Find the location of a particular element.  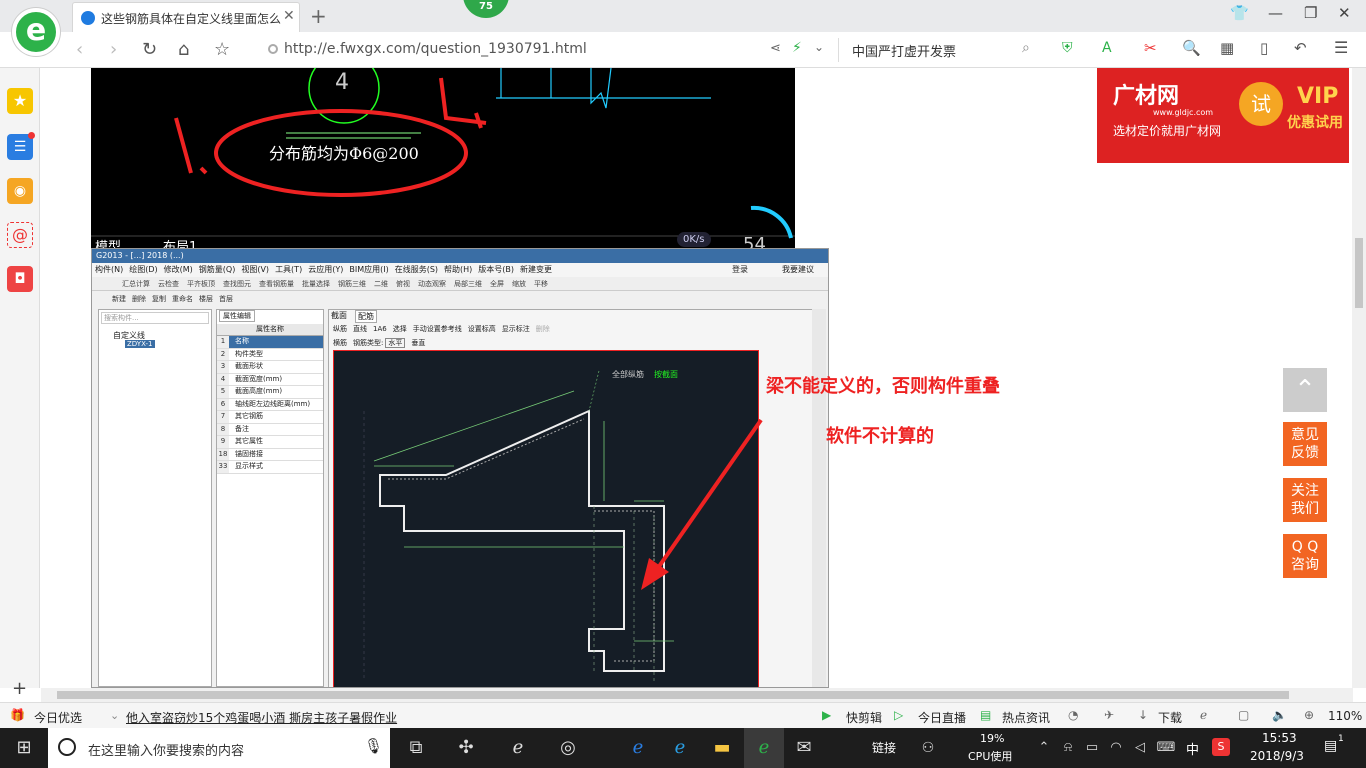

cad-prop-row: 9 其它属性 is located at coordinates (270, 442).